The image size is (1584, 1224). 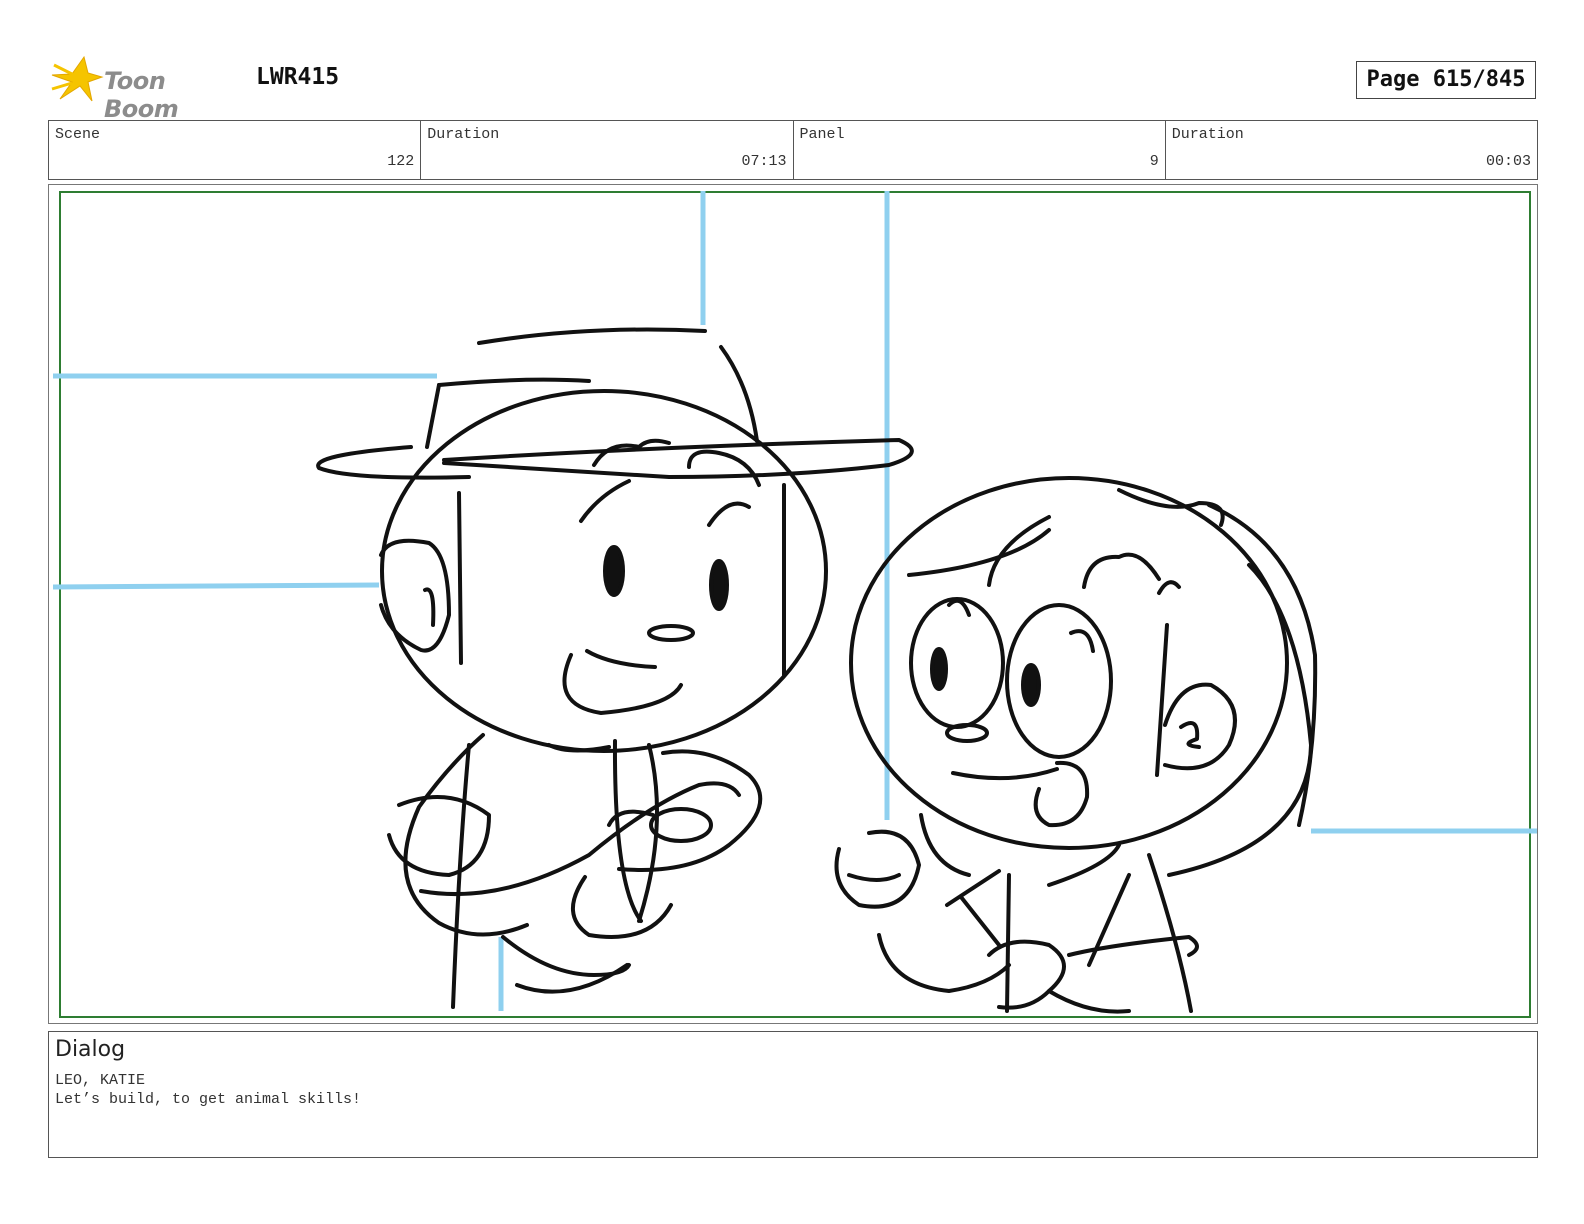 I want to click on katie-sketch, so click(x=1076, y=745).